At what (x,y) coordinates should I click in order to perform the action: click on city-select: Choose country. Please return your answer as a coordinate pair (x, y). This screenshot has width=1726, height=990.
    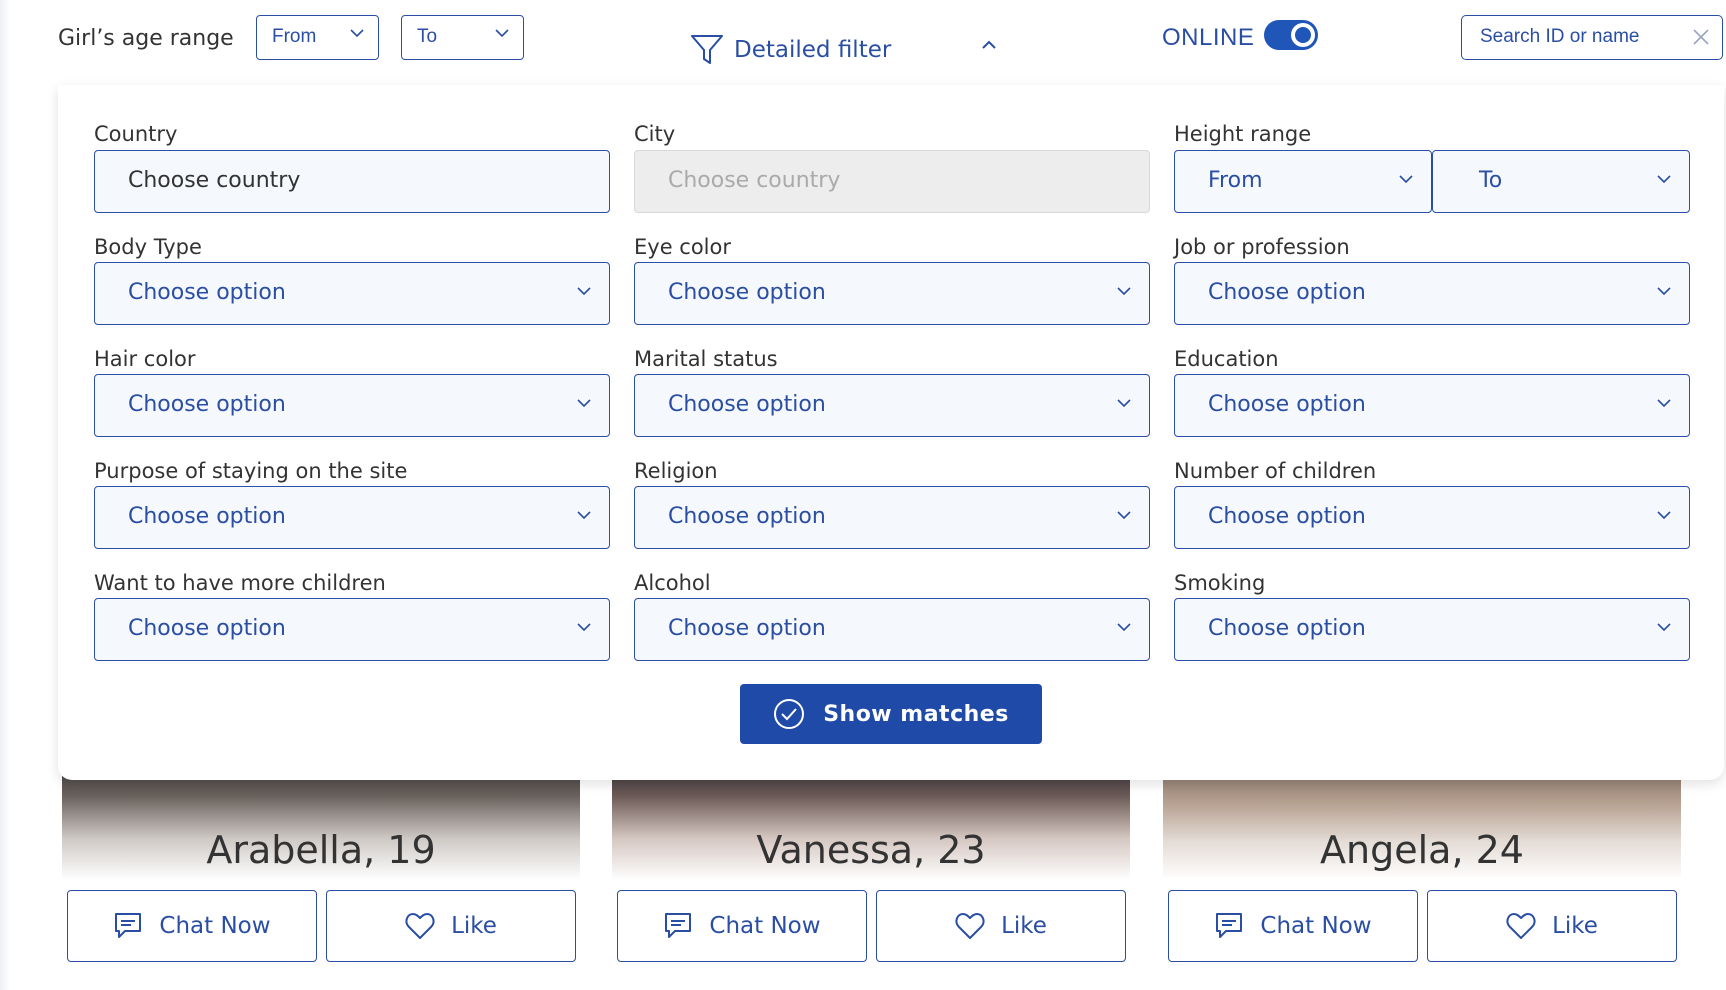
    Looking at the image, I should click on (892, 181).